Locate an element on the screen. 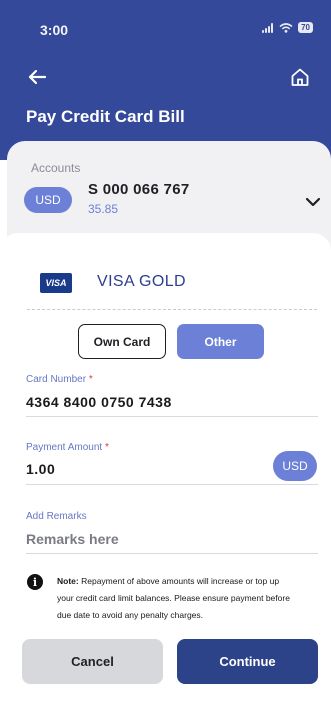  amount-currency-button: USD is located at coordinates (295, 466).